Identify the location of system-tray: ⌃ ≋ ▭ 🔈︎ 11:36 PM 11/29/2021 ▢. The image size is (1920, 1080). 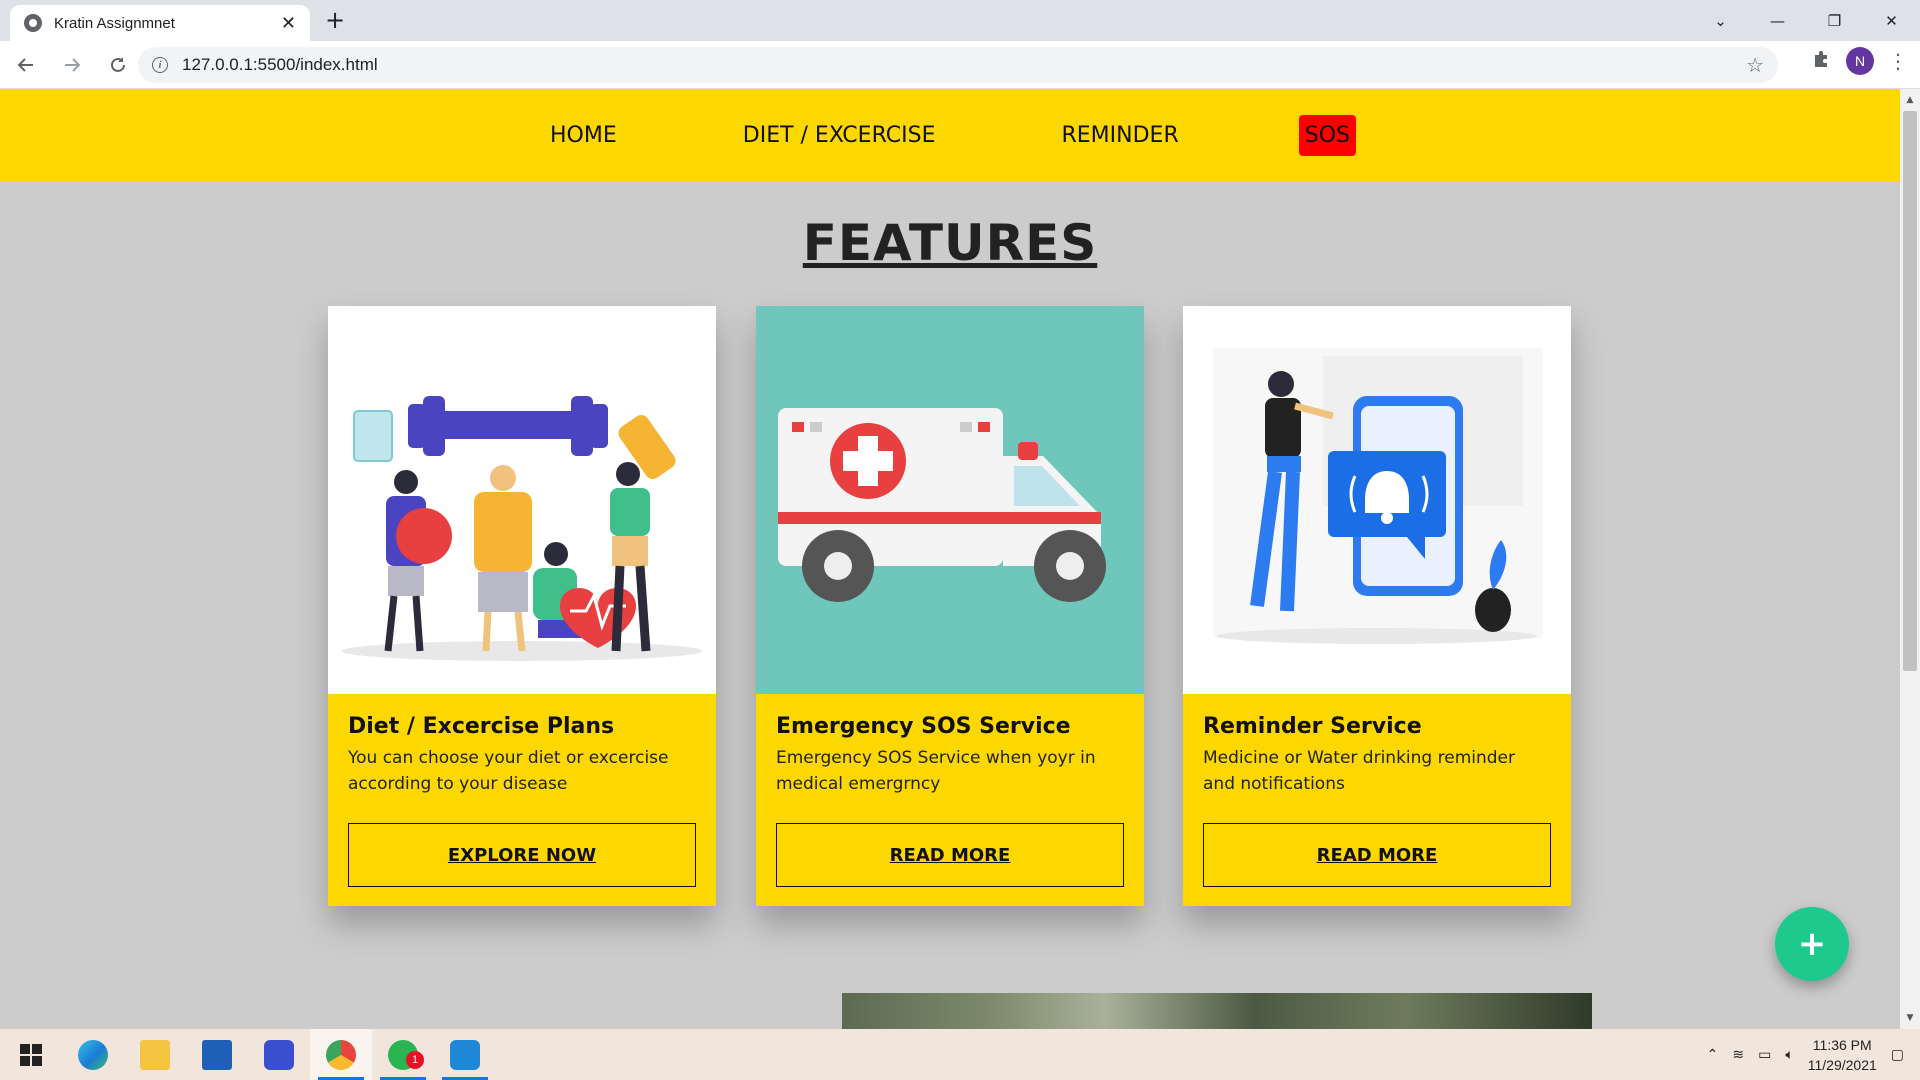
(1813, 1054).